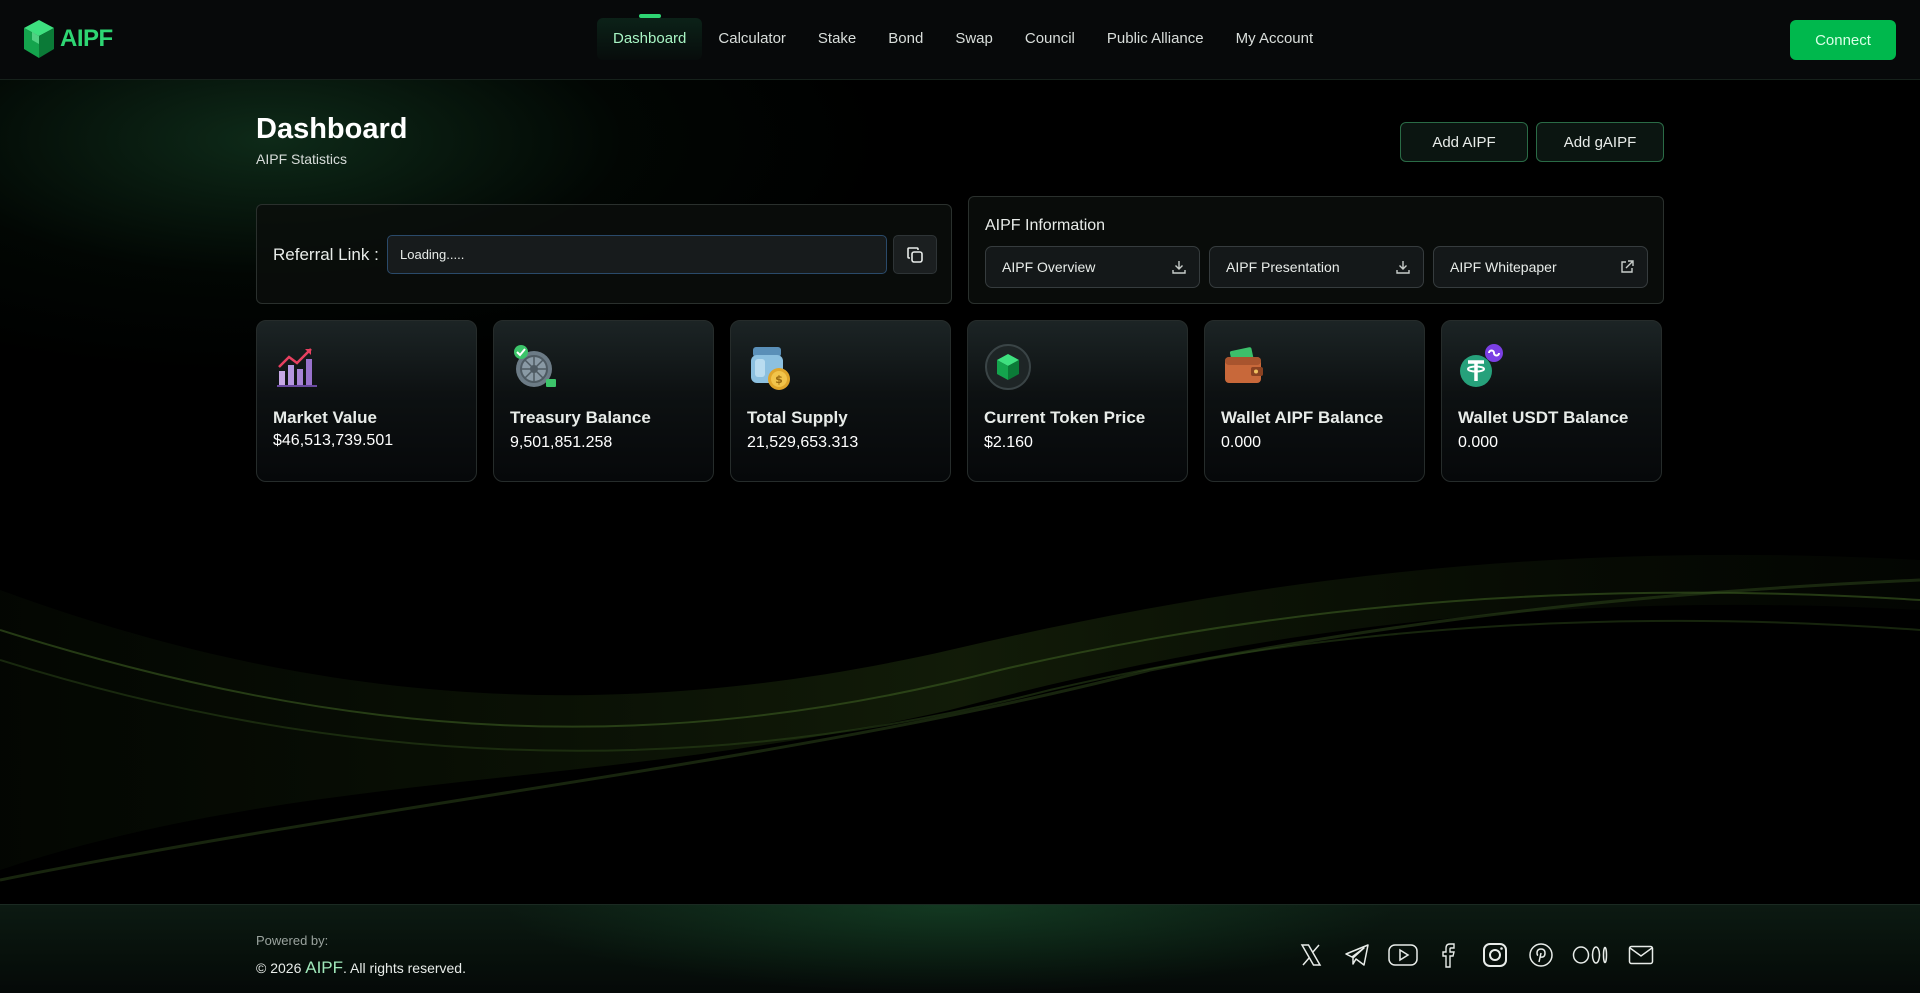  Describe the element at coordinates (752, 39) in the screenshot. I see `nav-calculator: Calculator` at that location.